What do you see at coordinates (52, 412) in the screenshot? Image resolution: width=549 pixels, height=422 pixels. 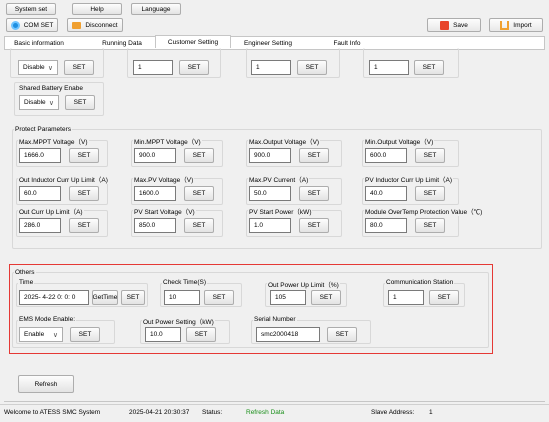 I see `status-welcome: Welcome to ATESS SMC System` at bounding box center [52, 412].